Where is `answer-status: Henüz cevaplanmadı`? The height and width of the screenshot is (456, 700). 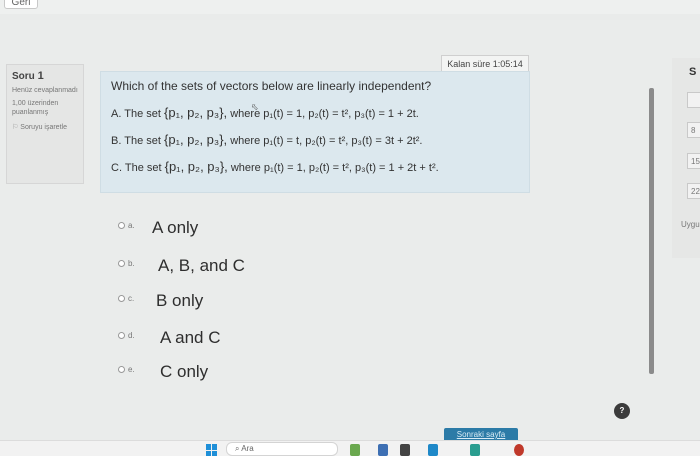 answer-status: Henüz cevaplanmadı is located at coordinates (45, 90).